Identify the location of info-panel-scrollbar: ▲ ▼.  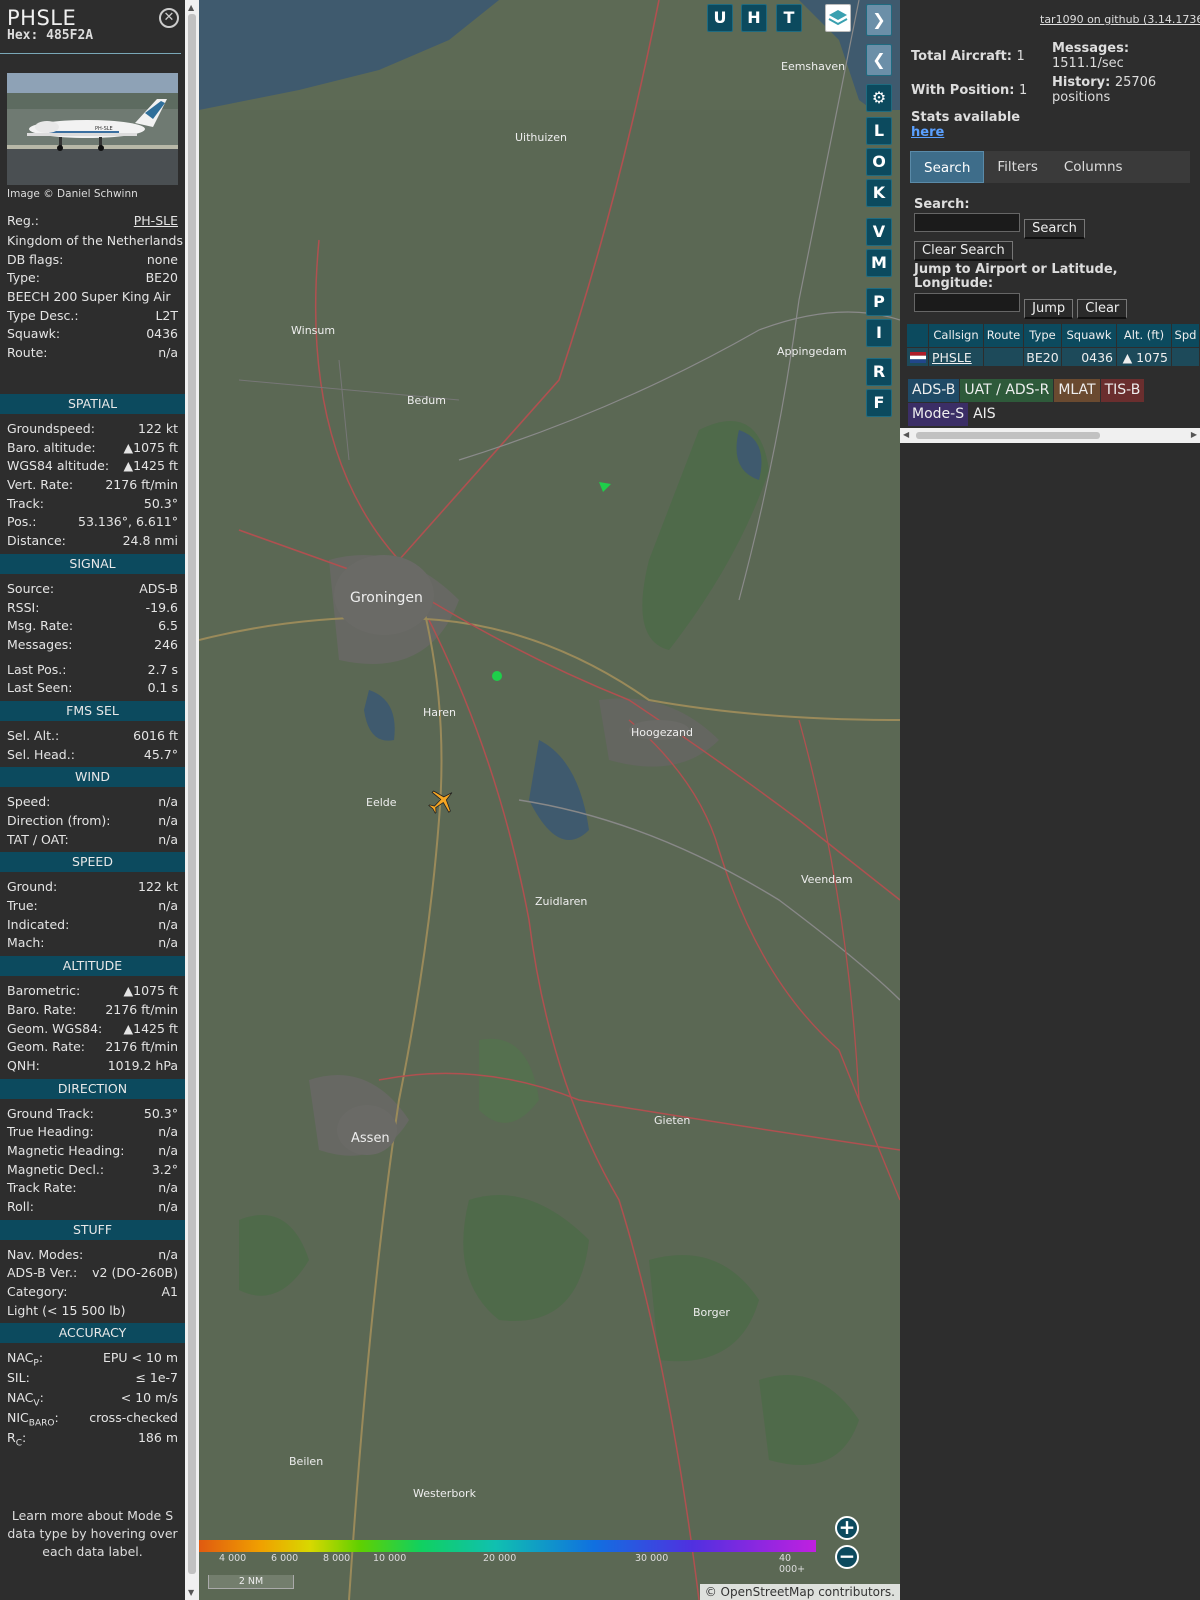
(192, 800).